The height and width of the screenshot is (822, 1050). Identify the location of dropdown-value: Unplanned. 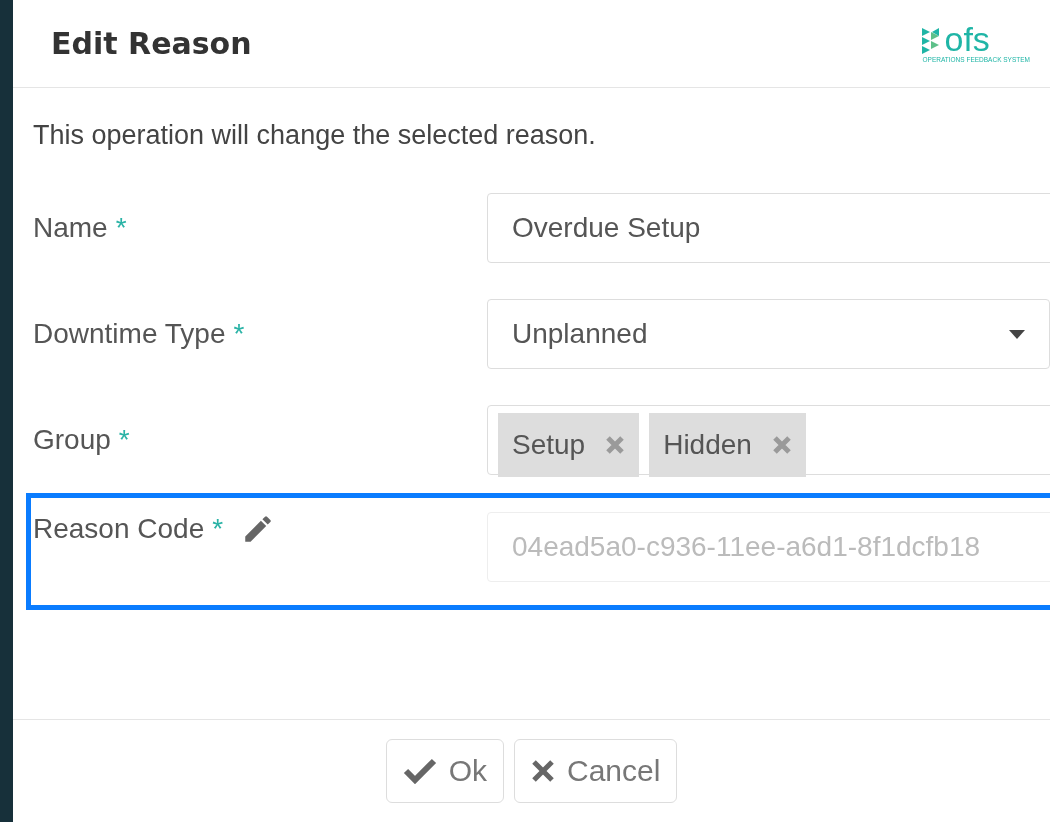
(580, 334).